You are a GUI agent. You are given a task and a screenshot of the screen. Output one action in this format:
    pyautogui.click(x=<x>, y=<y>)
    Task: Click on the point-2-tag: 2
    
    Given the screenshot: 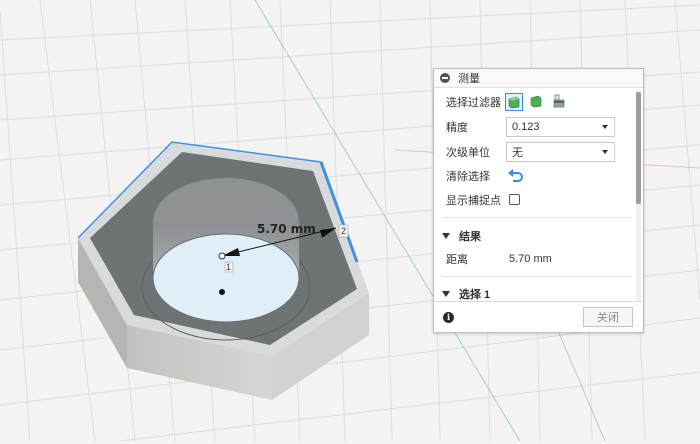 What is the action you would take?
    pyautogui.click(x=343, y=231)
    